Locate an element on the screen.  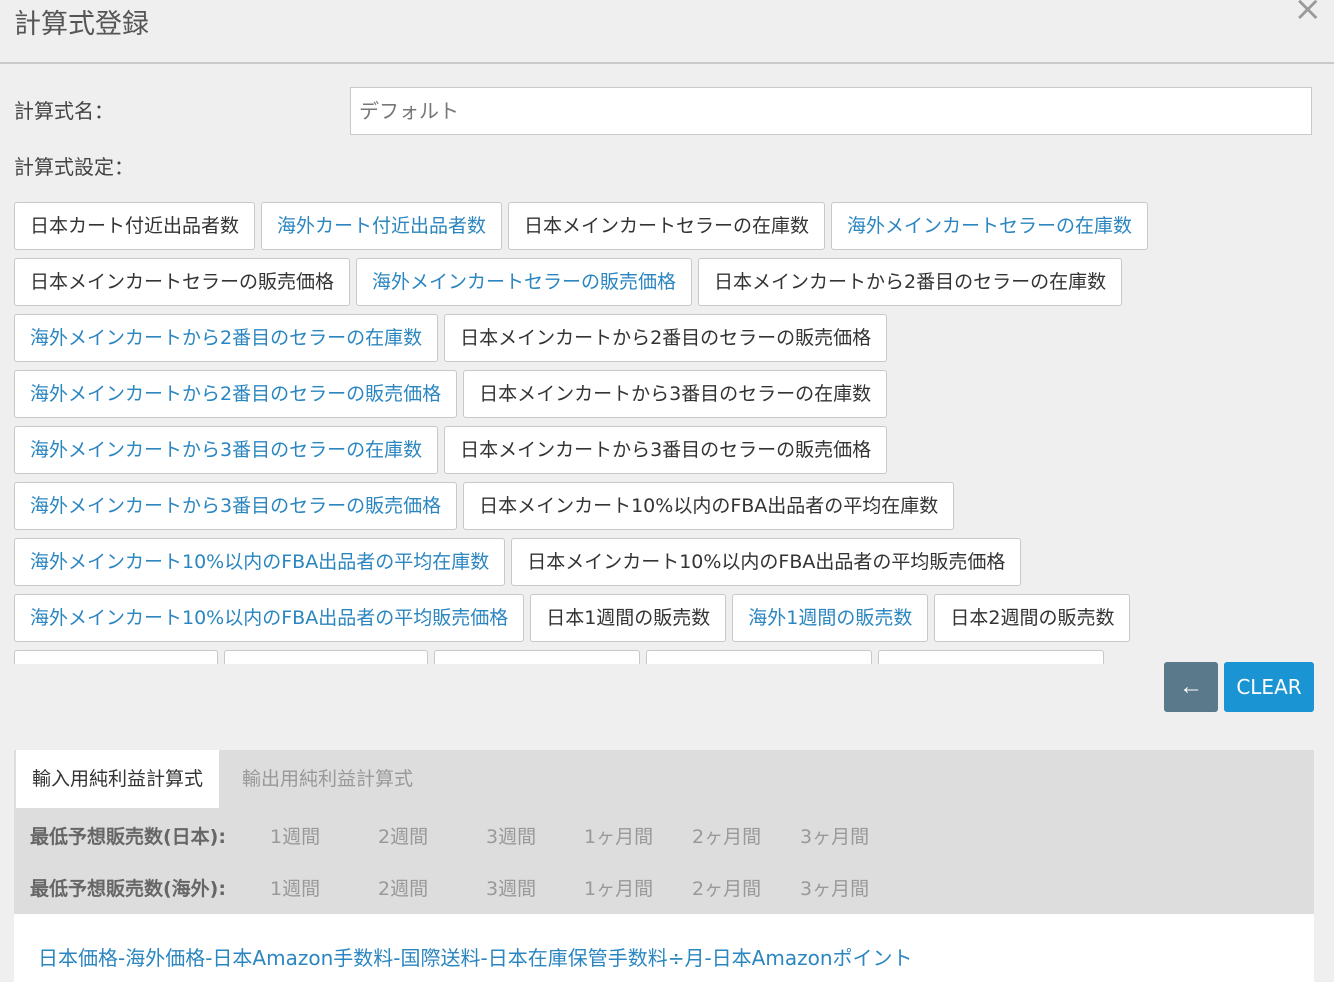
period-option-ov-3w: 3週間 is located at coordinates (511, 887).